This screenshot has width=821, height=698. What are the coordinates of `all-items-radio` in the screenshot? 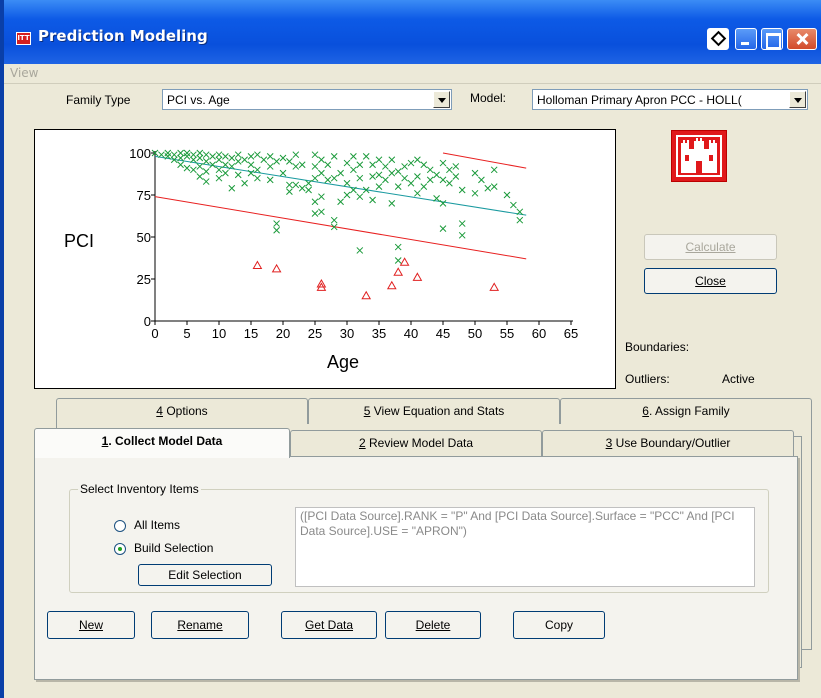 It's located at (120, 526).